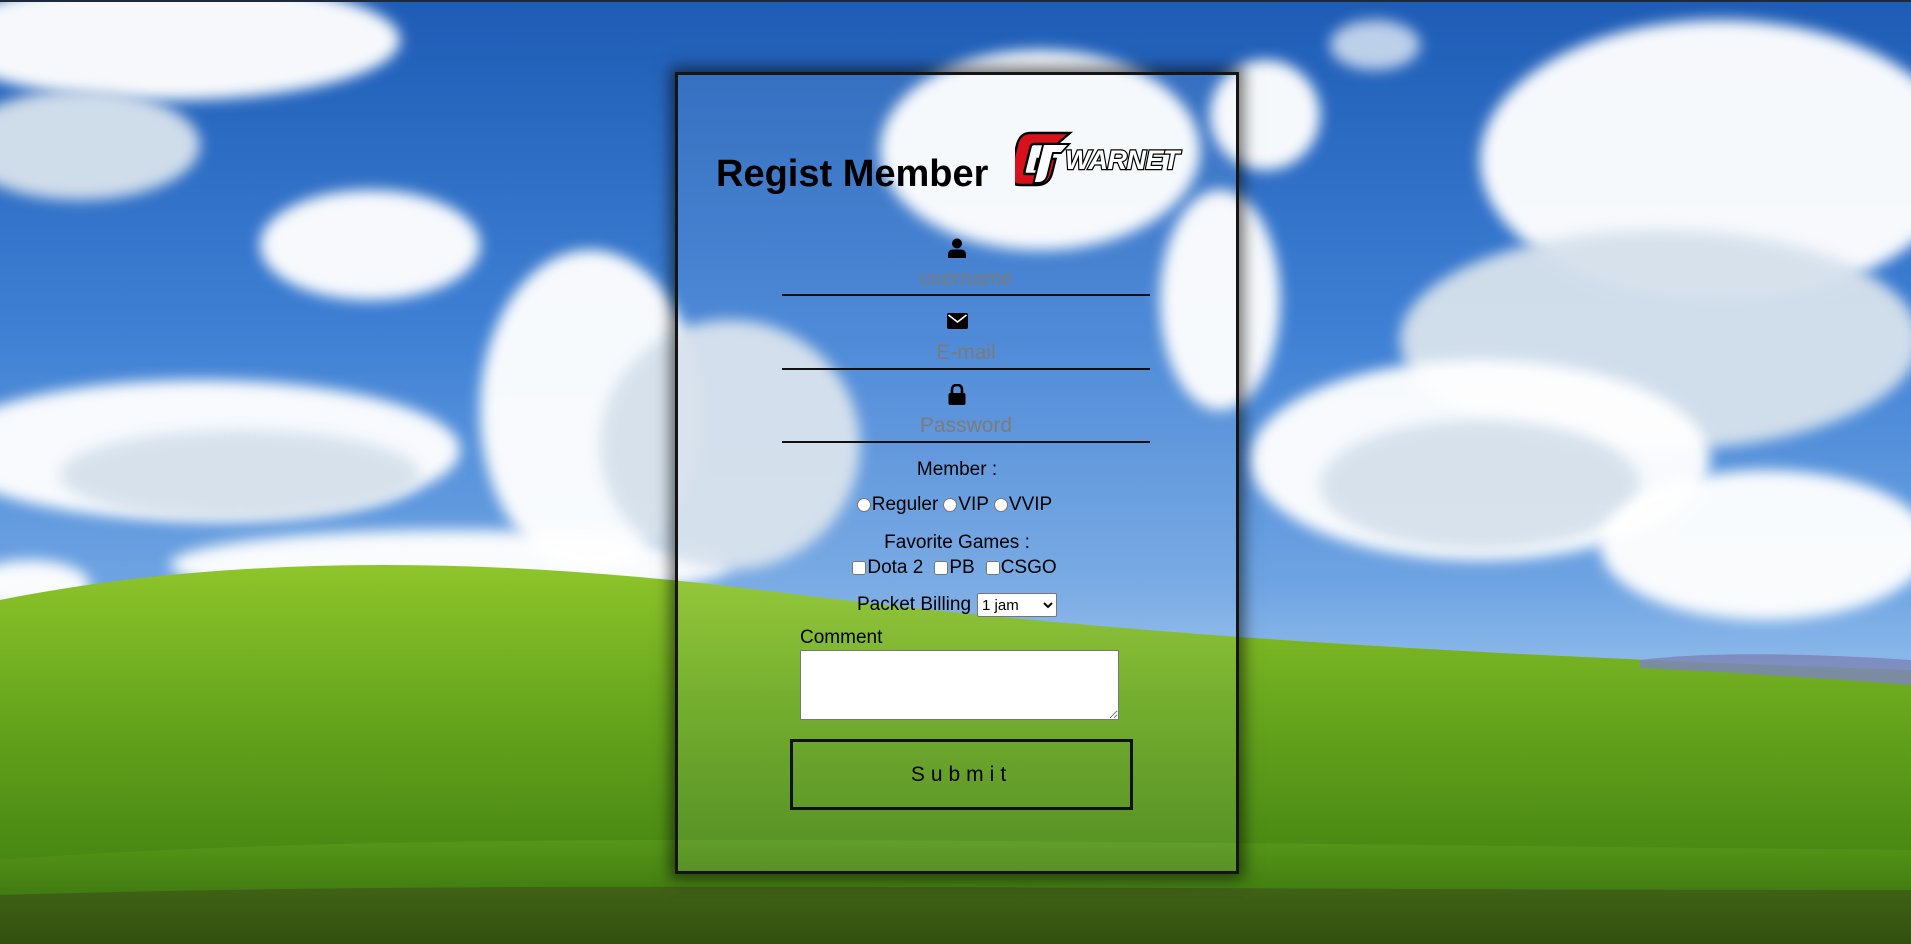 This screenshot has width=1911, height=944. I want to click on checkbox-dota2, so click(859, 568).